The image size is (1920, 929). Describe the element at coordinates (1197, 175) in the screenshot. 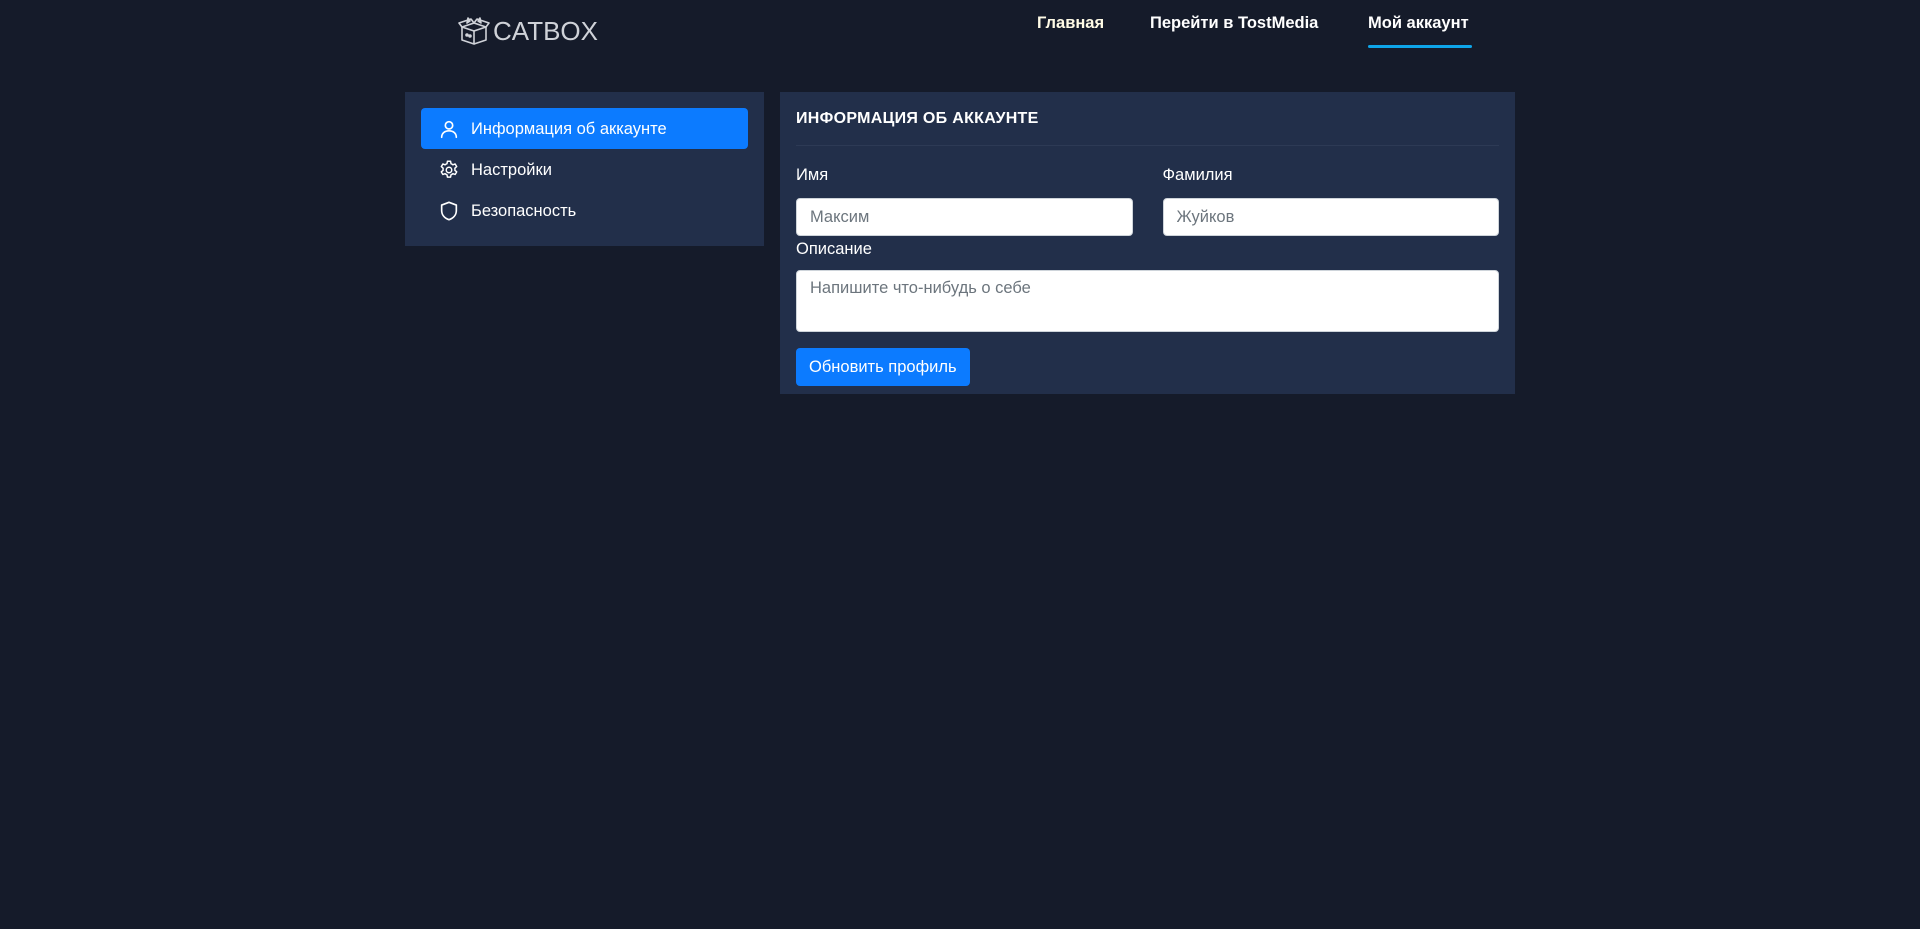

I see `last-name-label: Фамилия` at that location.